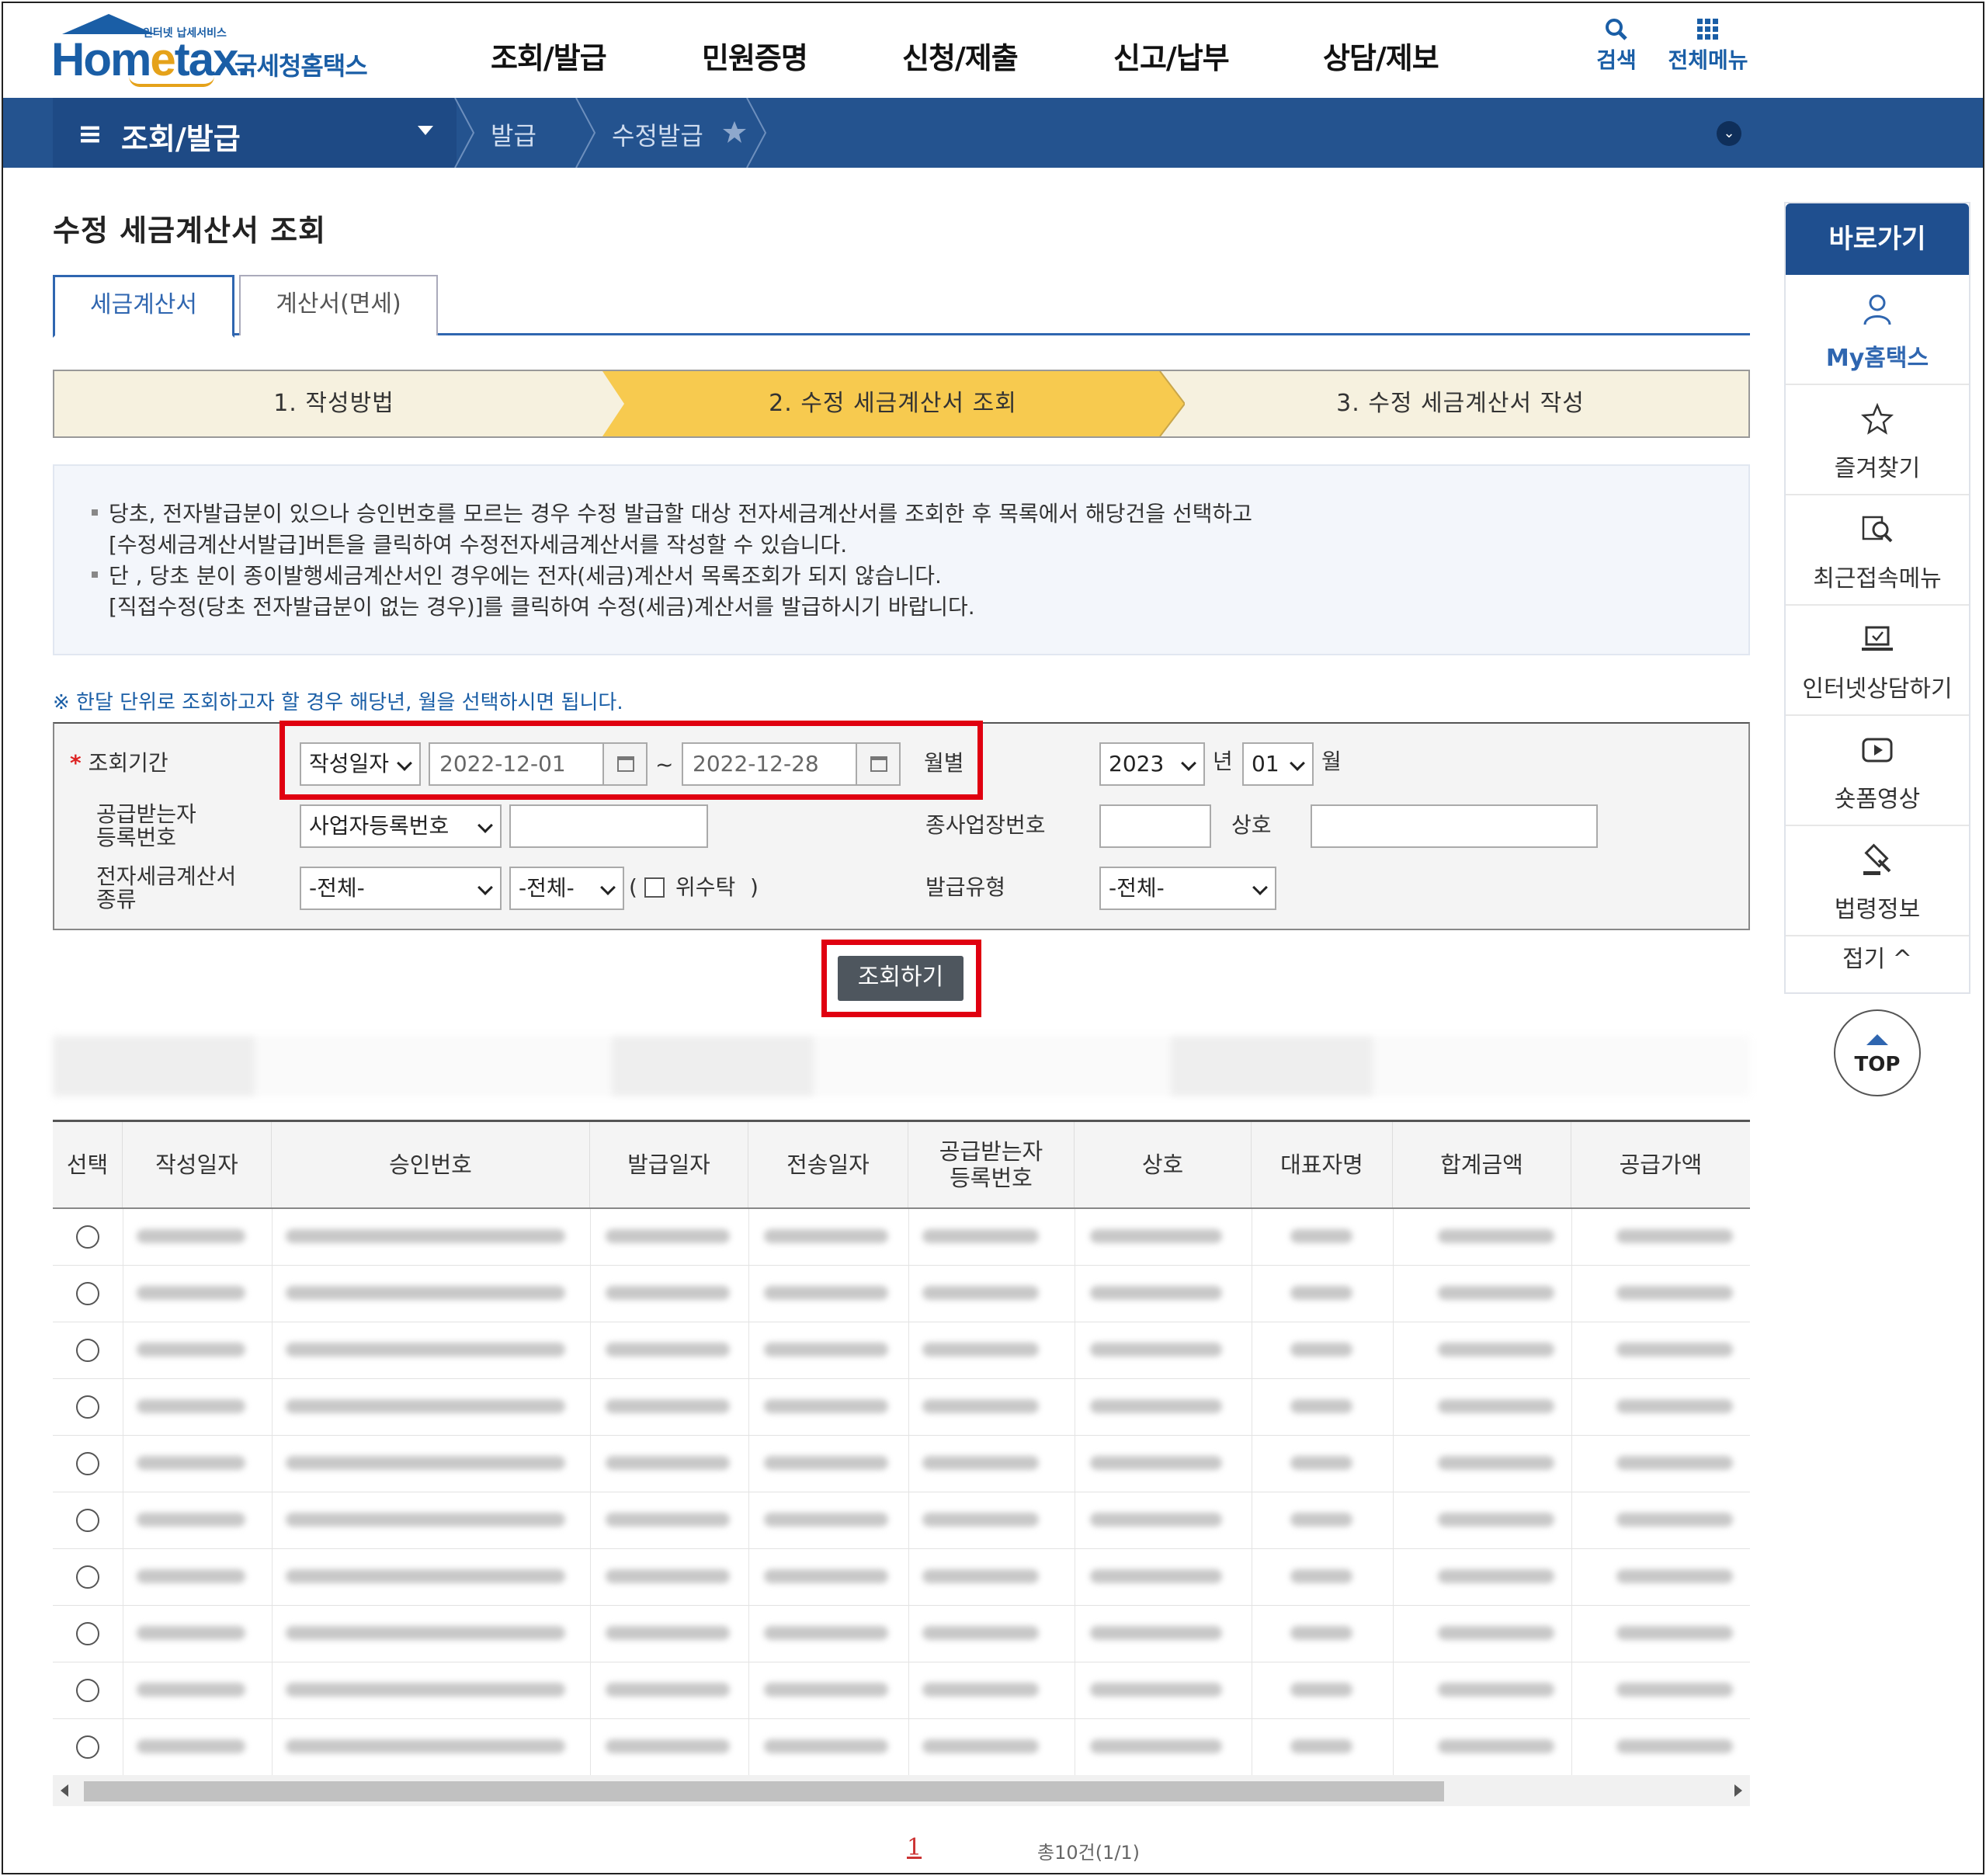 This screenshot has width=1986, height=1876. I want to click on scroll-top-button: TOP, so click(1877, 1052).